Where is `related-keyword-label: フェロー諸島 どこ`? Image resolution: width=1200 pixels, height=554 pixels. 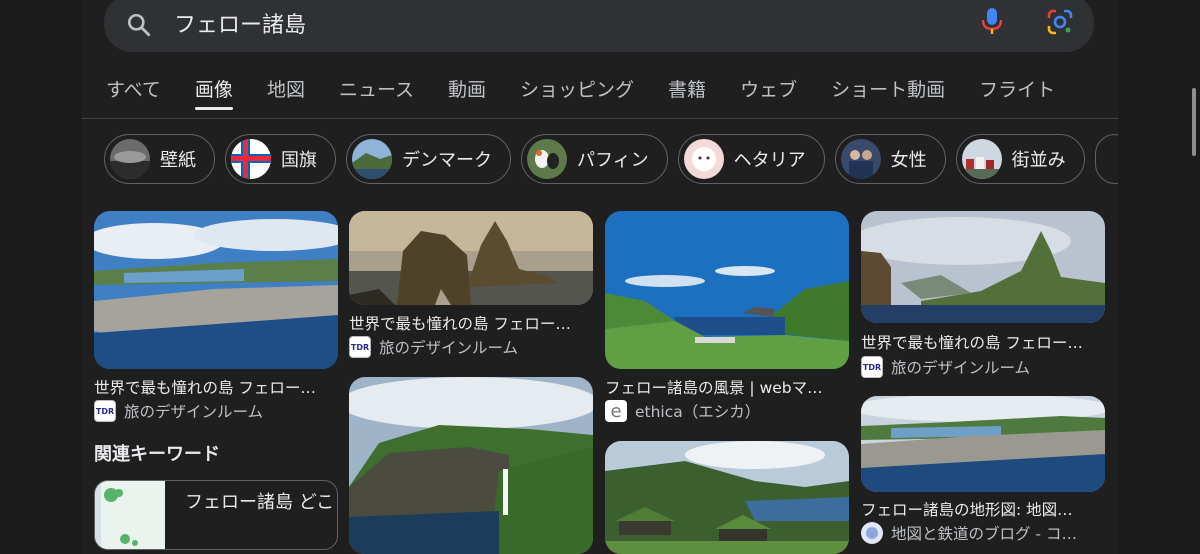 related-keyword-label: フェロー諸島 どこ is located at coordinates (260, 502).